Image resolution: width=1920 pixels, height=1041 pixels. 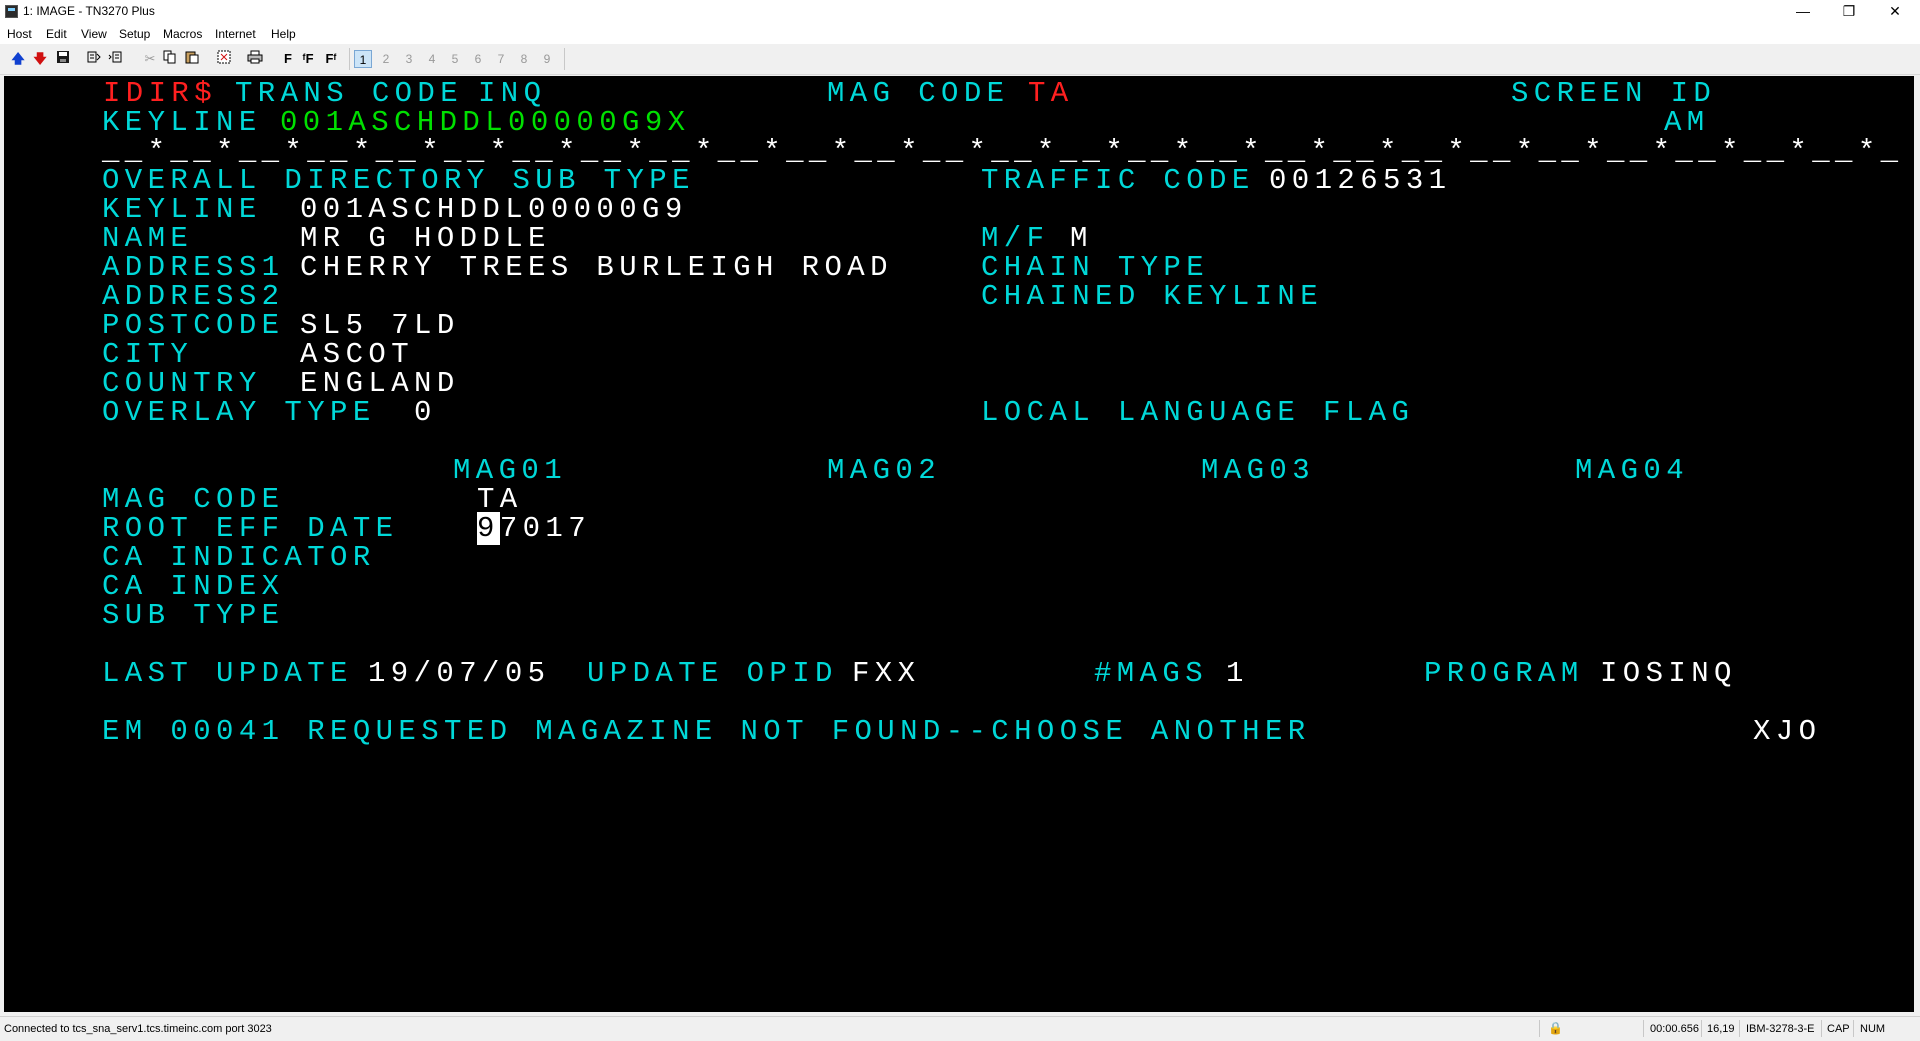 What do you see at coordinates (1015, 238) in the screenshot?
I see `mf-label: M/F` at bounding box center [1015, 238].